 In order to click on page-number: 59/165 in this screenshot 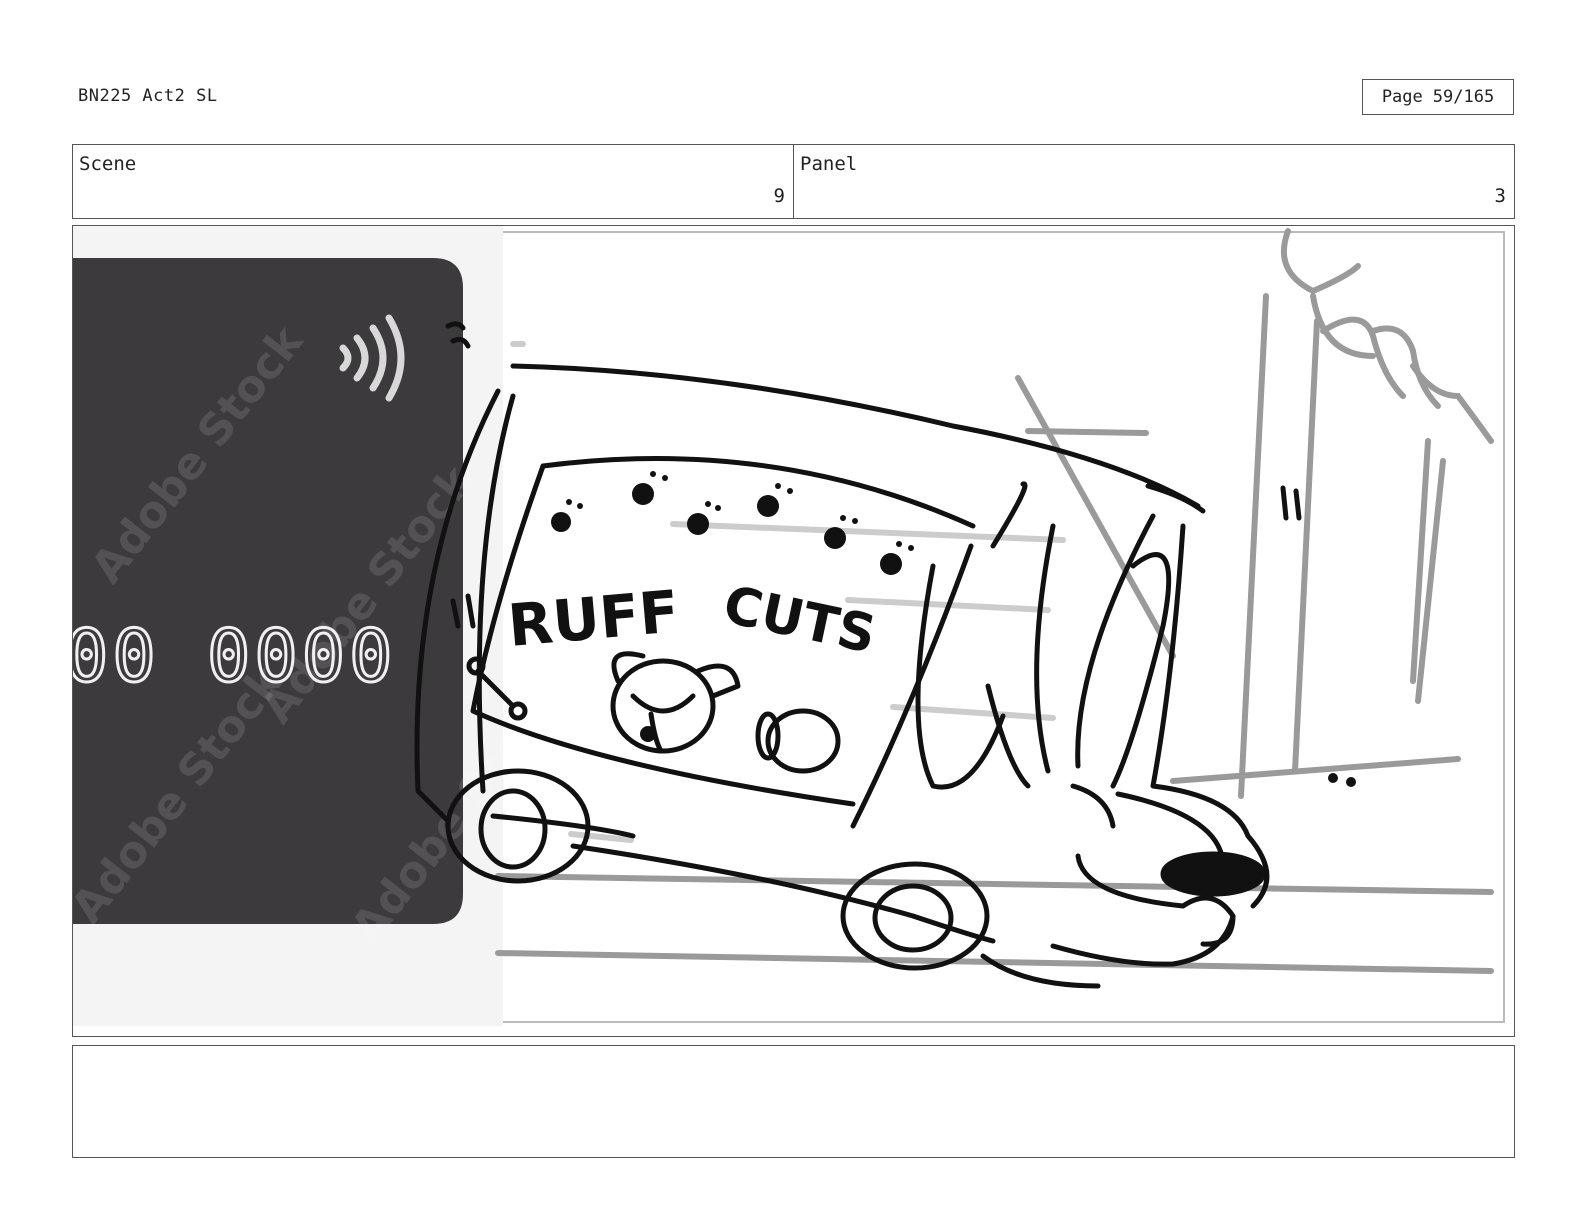, I will do `click(1463, 97)`.